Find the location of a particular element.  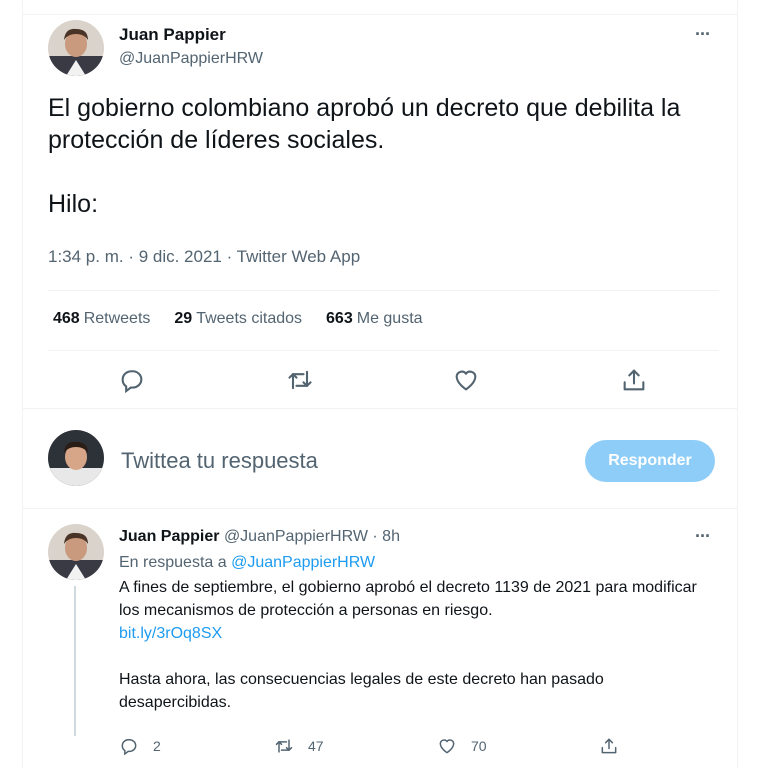

reply-count: 2 is located at coordinates (157, 746).